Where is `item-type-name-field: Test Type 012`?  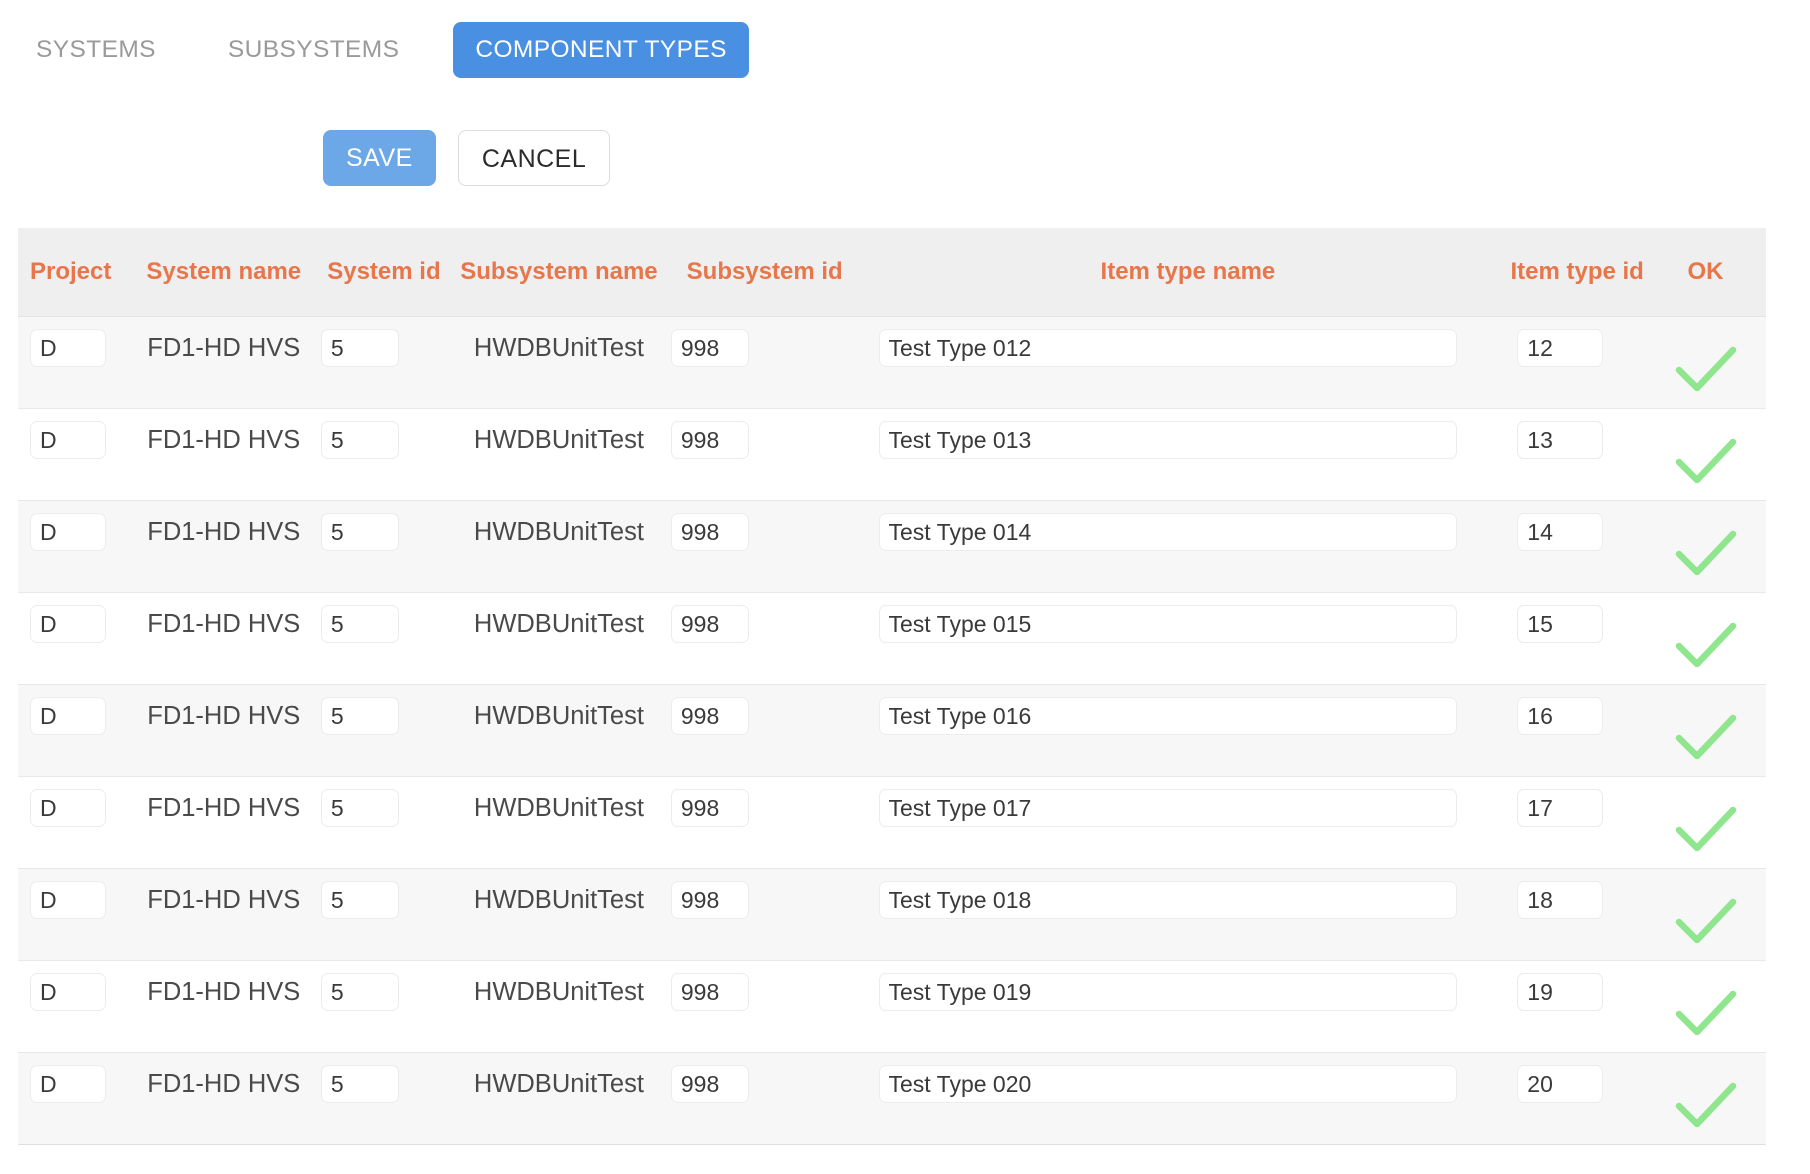
item-type-name-field: Test Type 012 is located at coordinates (1167, 348).